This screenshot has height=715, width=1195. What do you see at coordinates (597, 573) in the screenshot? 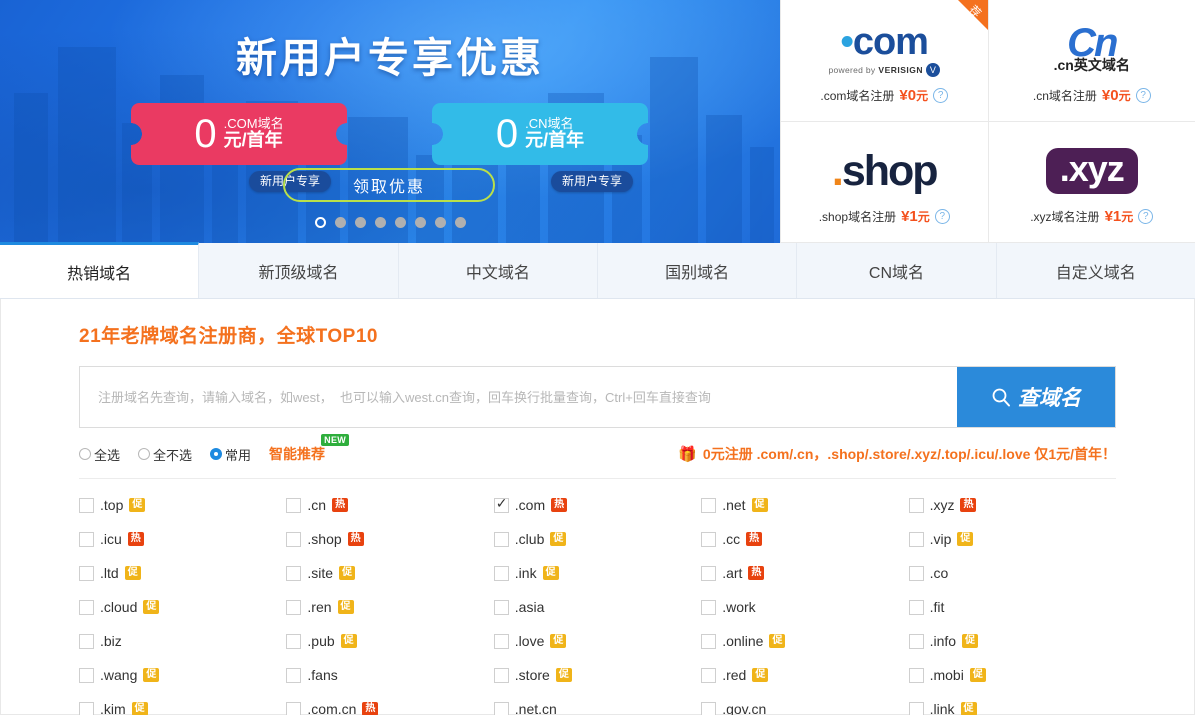
I see `tld-option-ink: .ink 促` at bounding box center [597, 573].